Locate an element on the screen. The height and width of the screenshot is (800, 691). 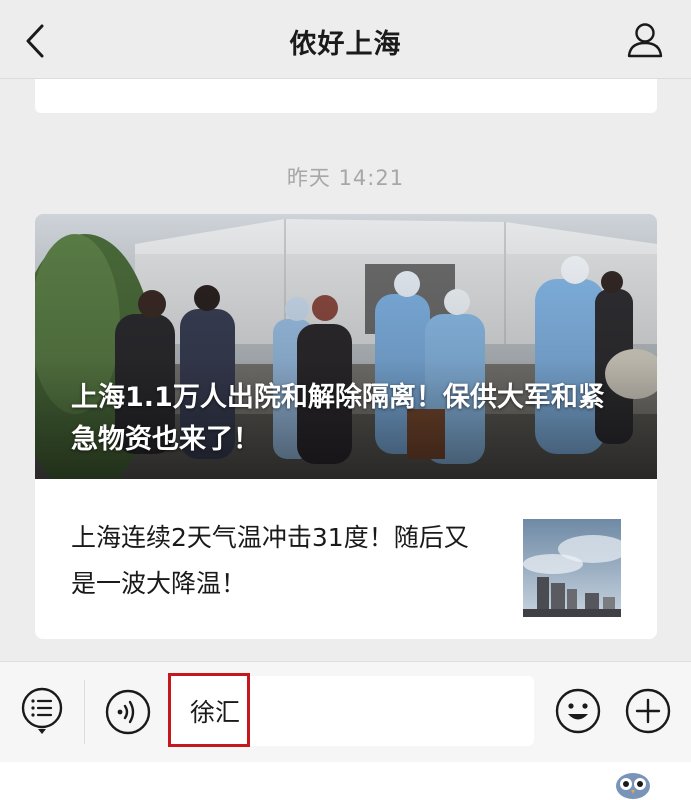
input-divider is located at coordinates (84, 712).